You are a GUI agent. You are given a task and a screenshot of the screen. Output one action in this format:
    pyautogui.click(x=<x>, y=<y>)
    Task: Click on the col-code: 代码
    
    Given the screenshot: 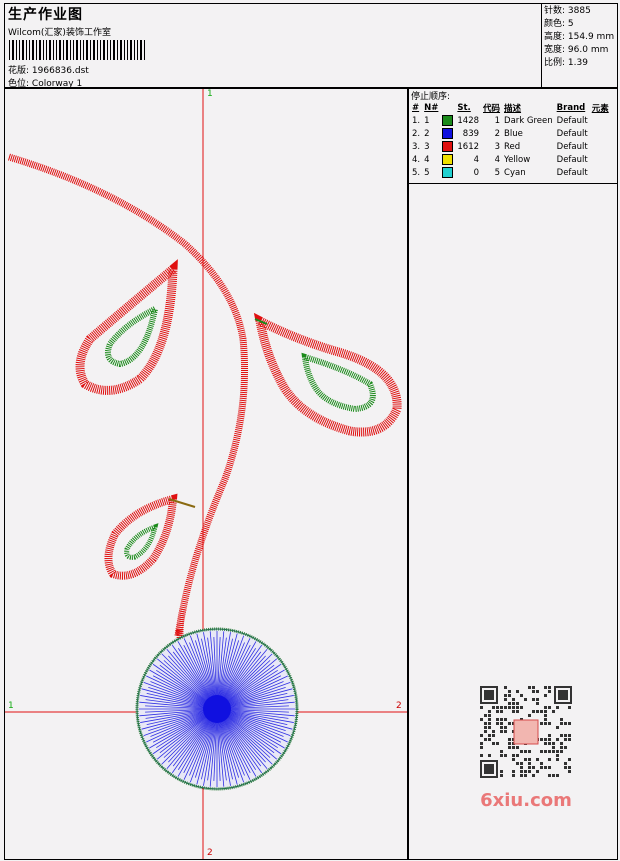 What is the action you would take?
    pyautogui.click(x=492, y=108)
    